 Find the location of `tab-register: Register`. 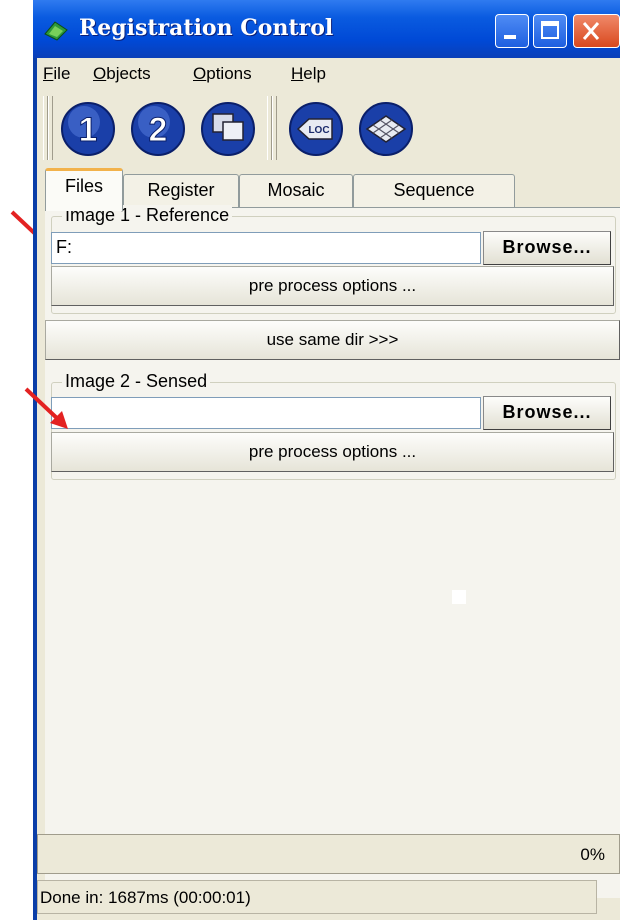

tab-register: Register is located at coordinates (181, 190).